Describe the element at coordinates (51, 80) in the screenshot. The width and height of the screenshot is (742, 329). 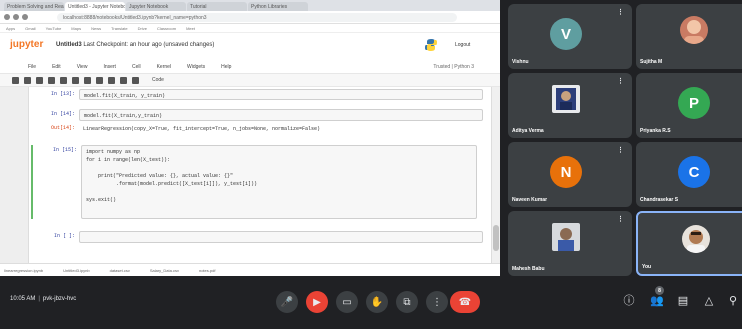
I see `copy-icon` at that location.